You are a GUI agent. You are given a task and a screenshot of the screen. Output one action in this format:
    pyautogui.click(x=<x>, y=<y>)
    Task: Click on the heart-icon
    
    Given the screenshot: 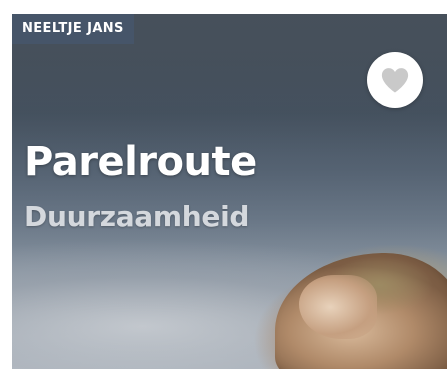 What is the action you would take?
    pyautogui.click(x=395, y=80)
    